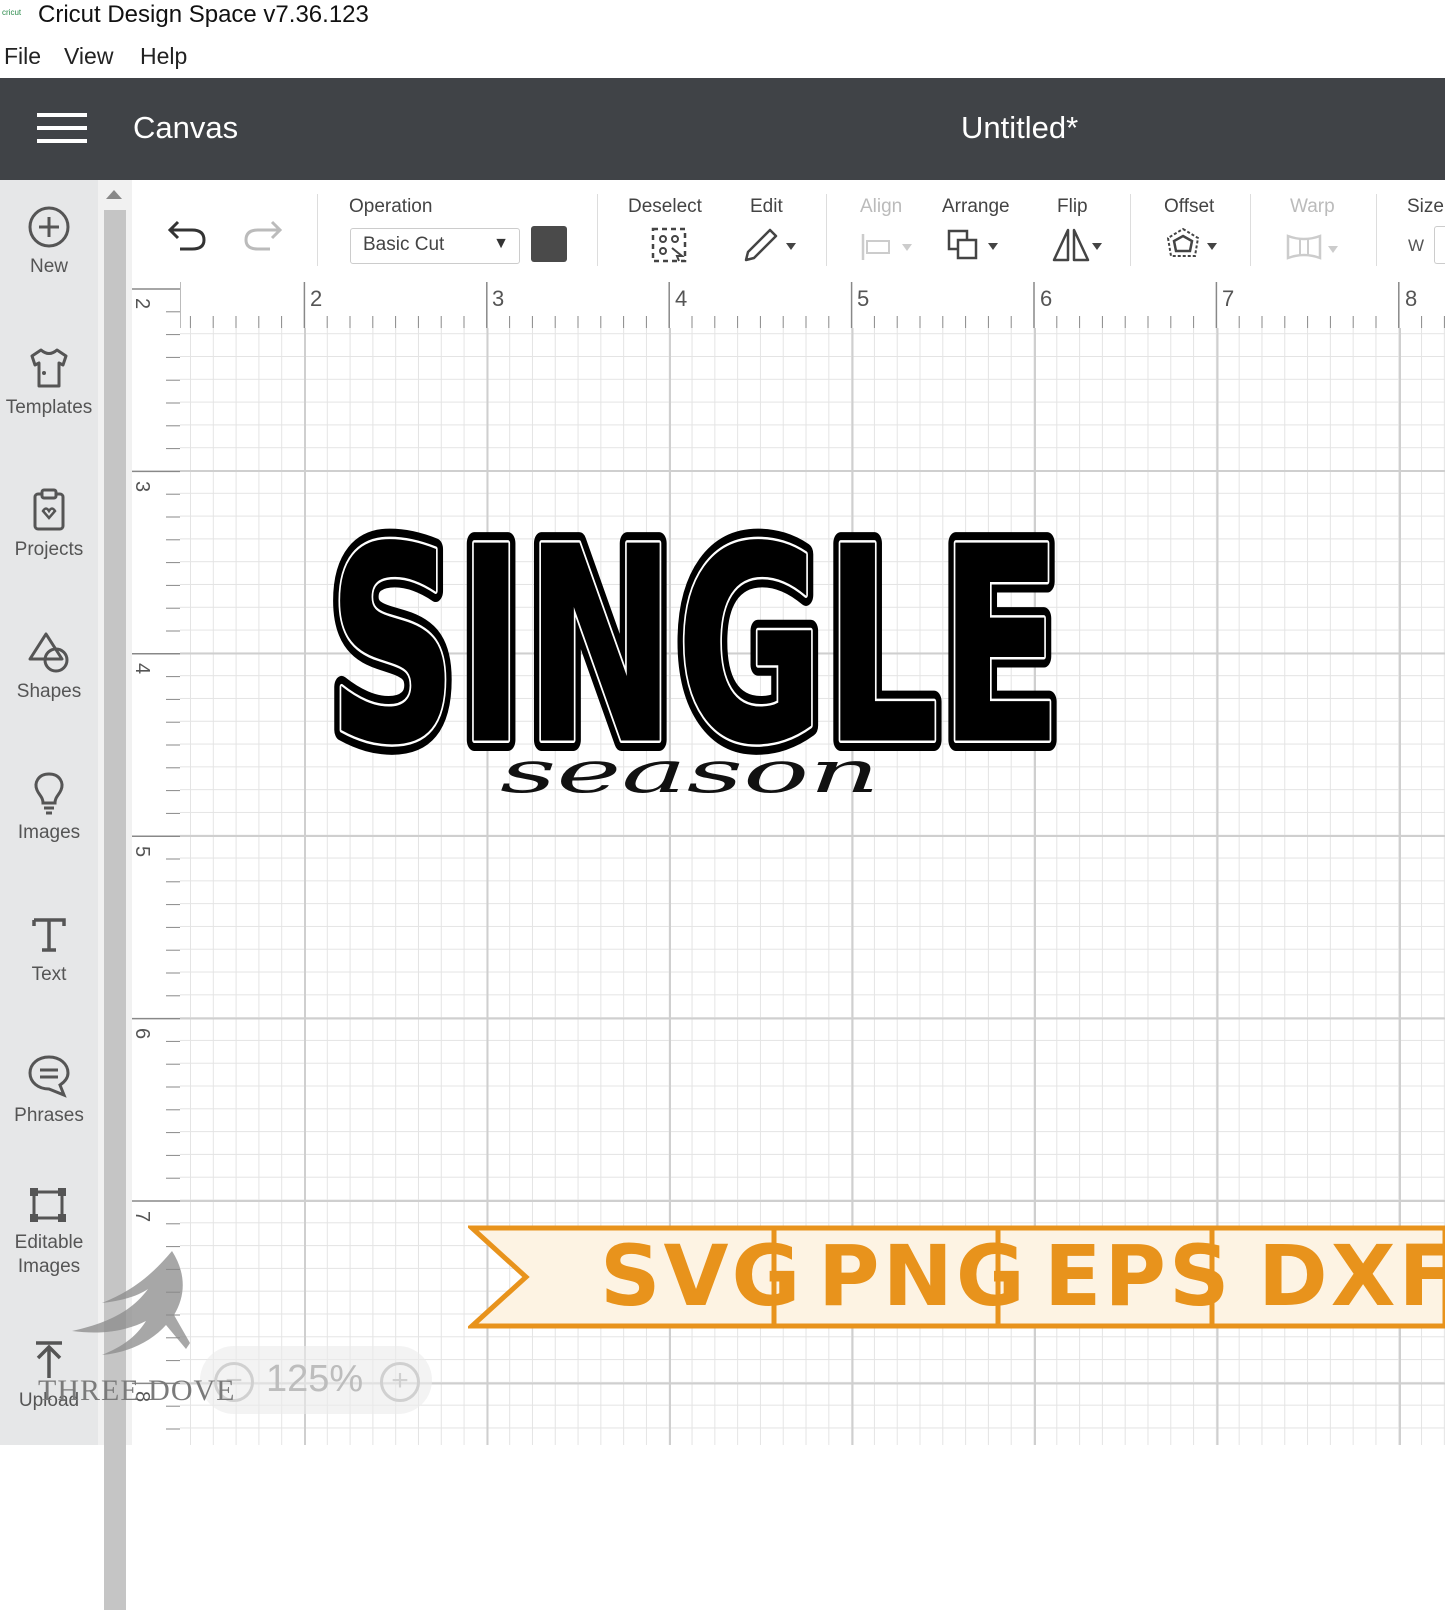 This screenshot has height=1610, width=1445. What do you see at coordinates (203, 14) in the screenshot?
I see `window-title: Cricut Design Space v7.36.123` at bounding box center [203, 14].